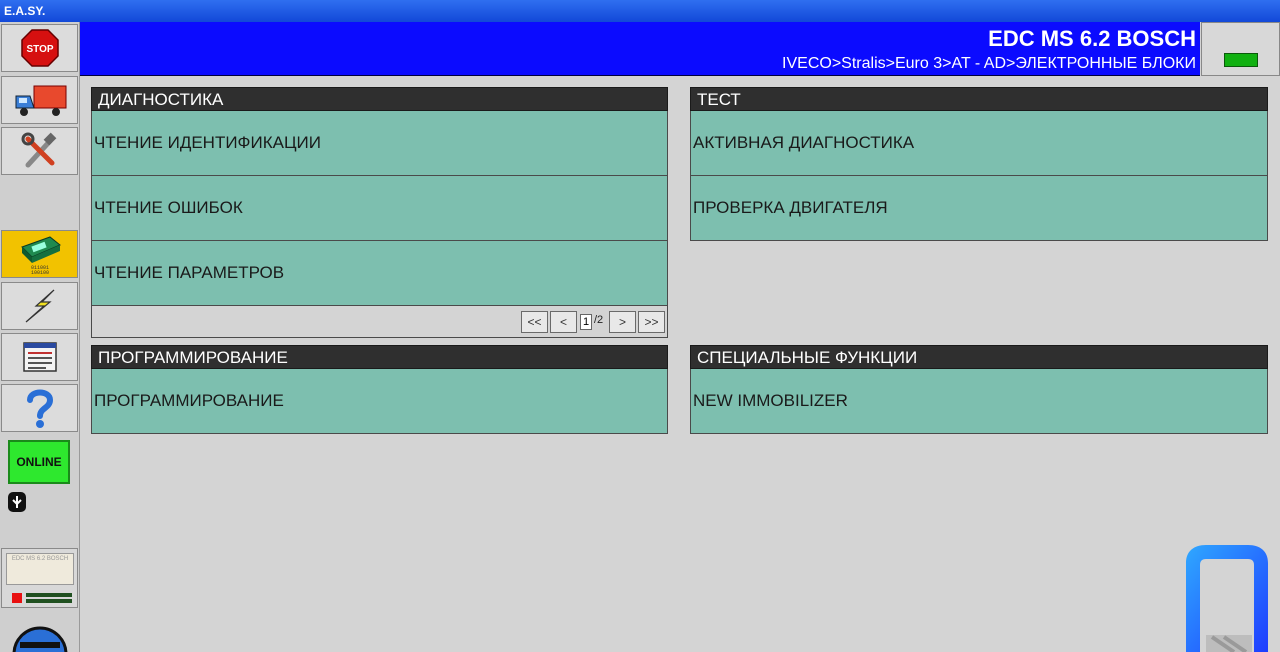  What do you see at coordinates (979, 143) in the screenshot?
I see `active-diagnostics-item: АКТИВНАЯ ДИАГНОСТИКА` at bounding box center [979, 143].